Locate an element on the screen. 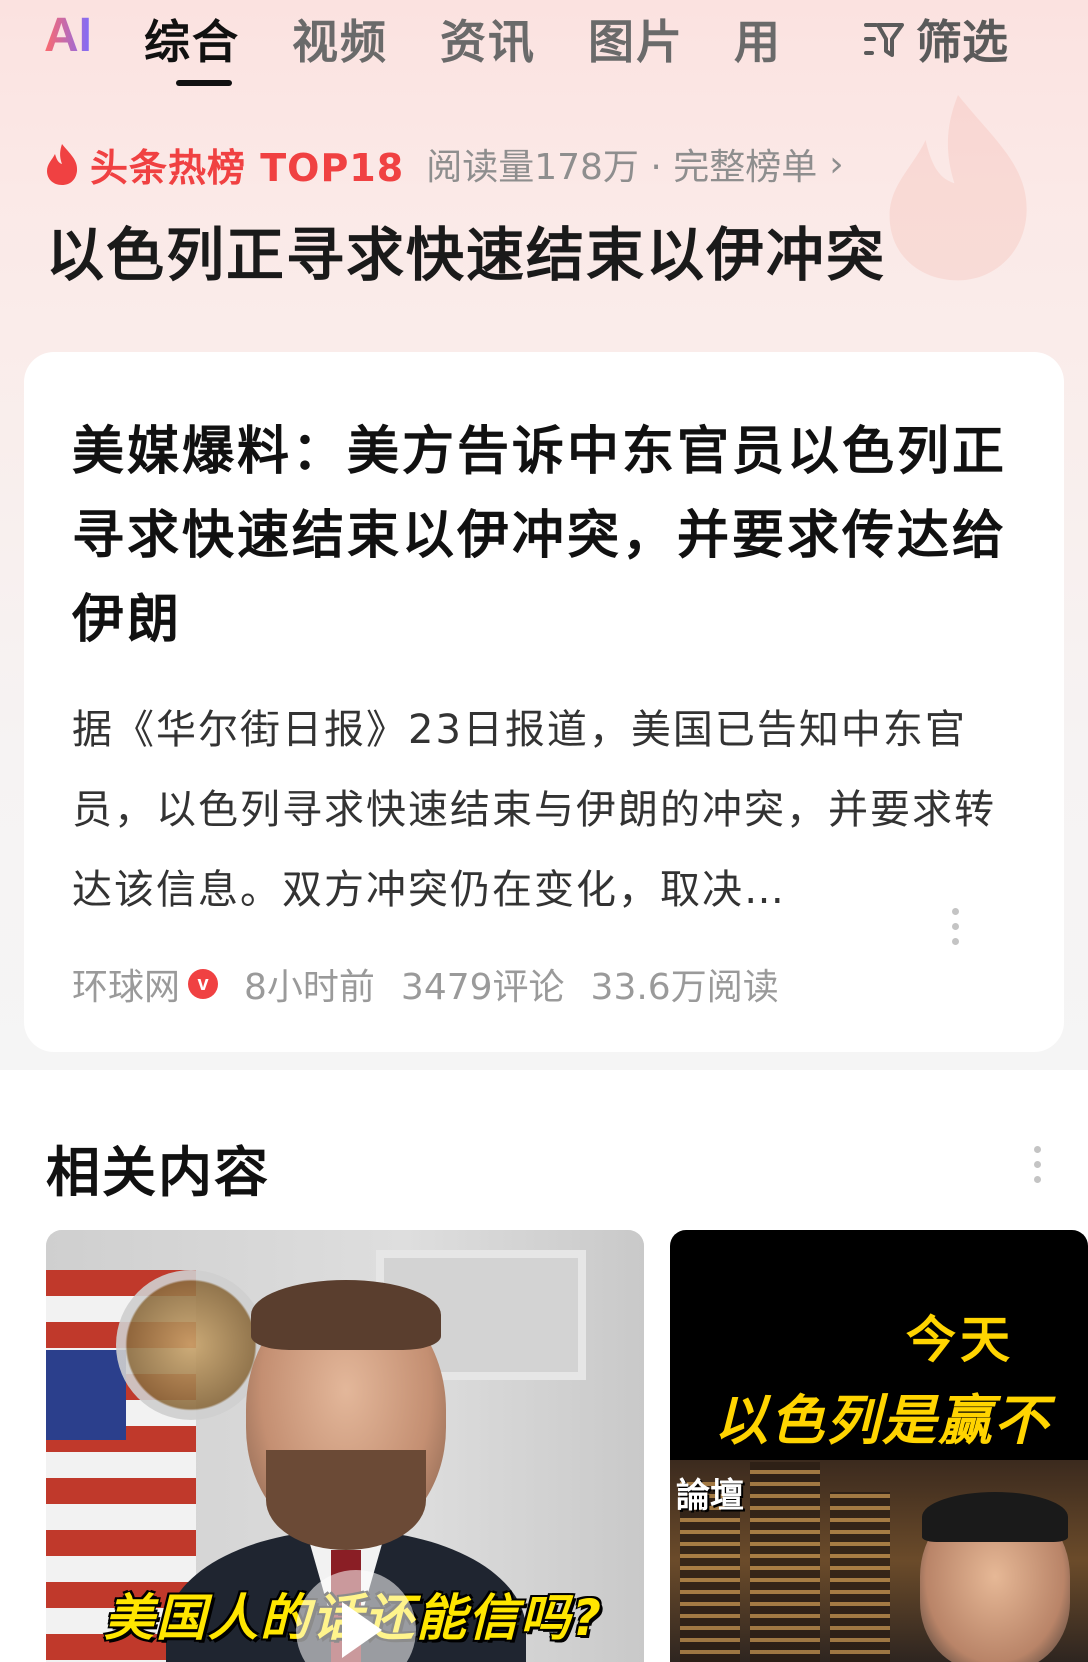  article-meta: 环球网 v 8小时前 3479评论 33.6万阅读 is located at coordinates (425, 984).